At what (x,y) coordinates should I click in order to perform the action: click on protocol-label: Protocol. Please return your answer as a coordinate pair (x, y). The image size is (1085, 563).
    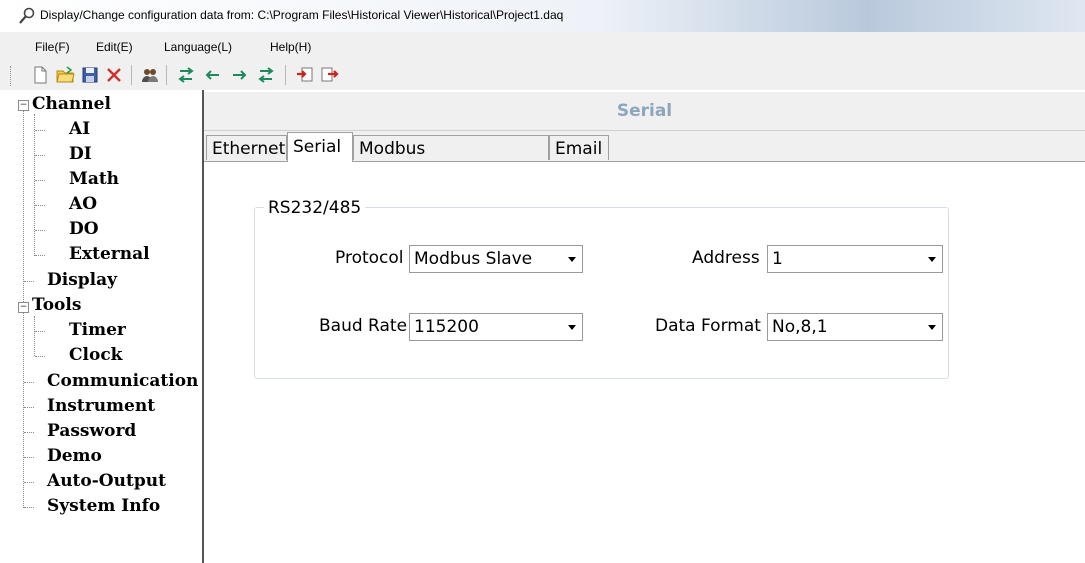
    Looking at the image, I should click on (369, 258).